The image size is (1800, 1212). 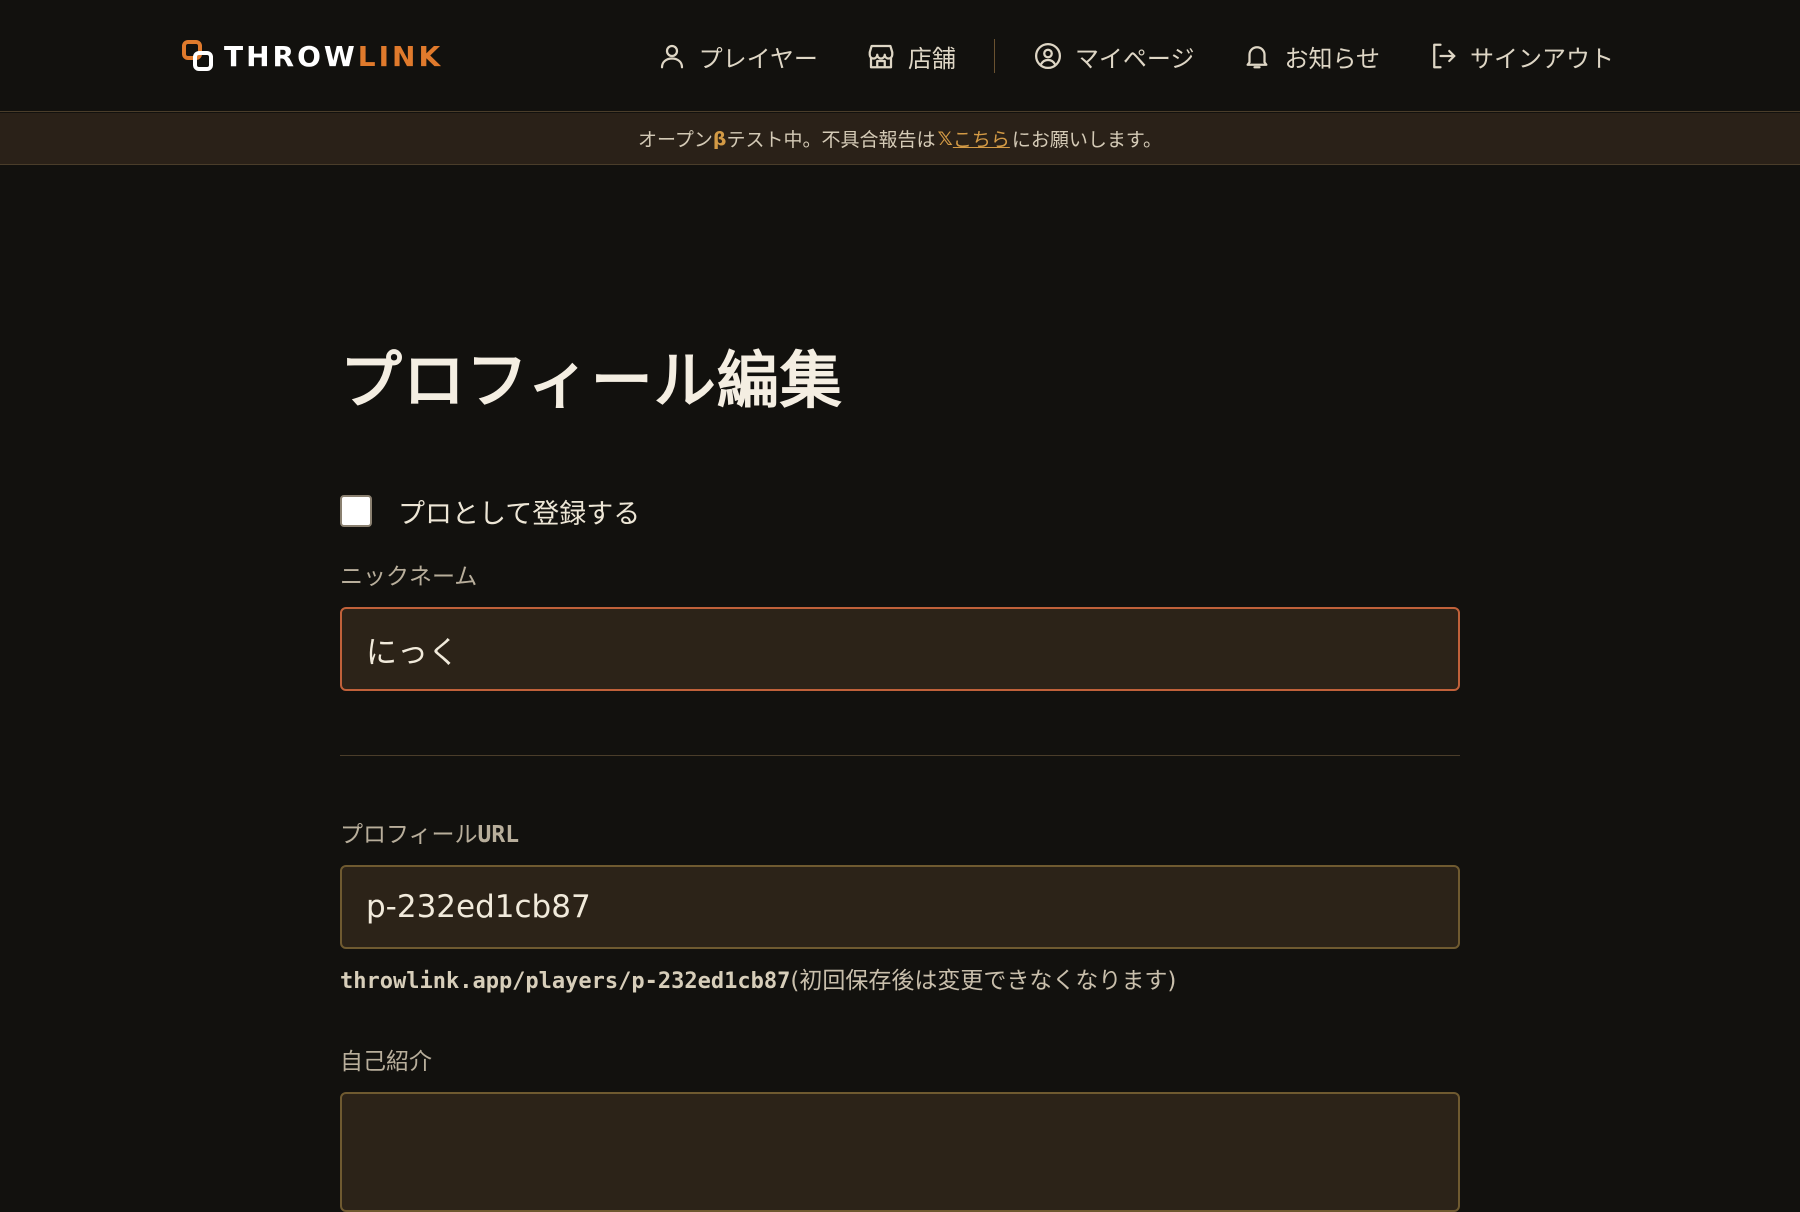 What do you see at coordinates (409, 577) in the screenshot?
I see `nickname-label: ニックネーム` at bounding box center [409, 577].